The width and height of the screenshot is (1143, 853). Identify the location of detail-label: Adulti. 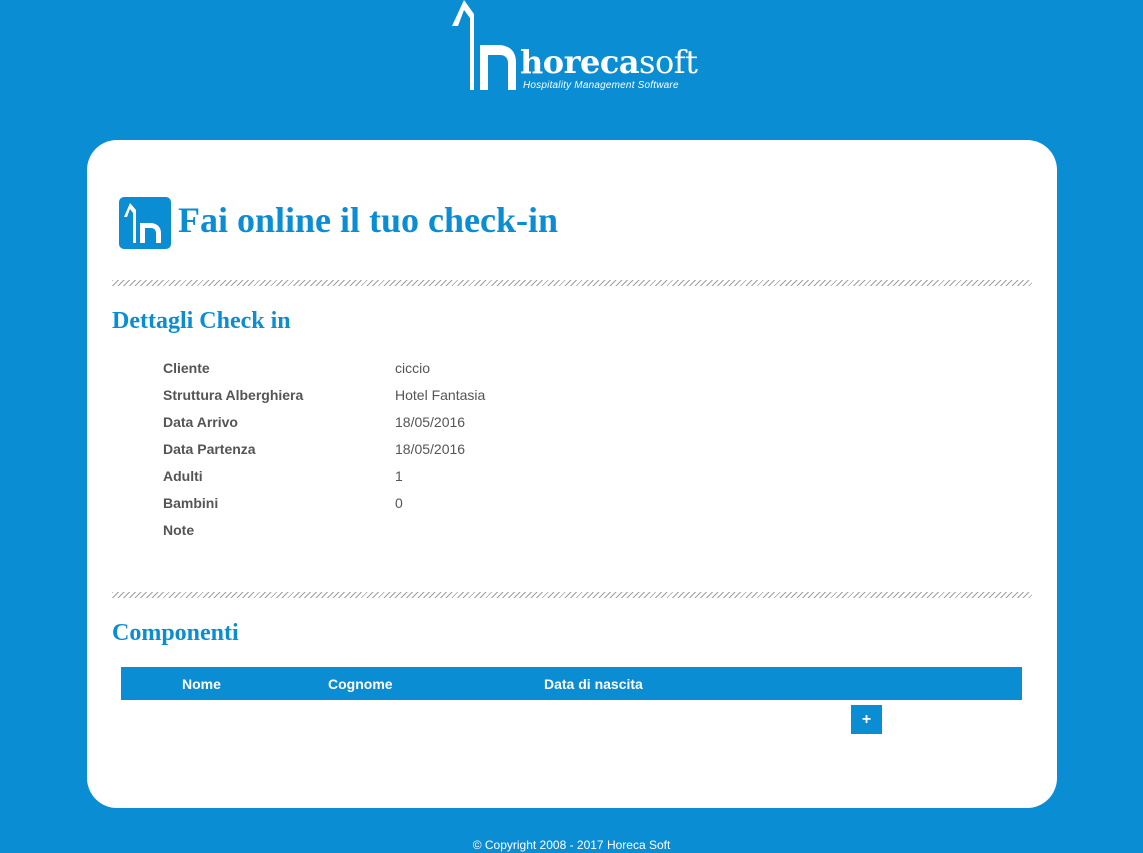
(183, 476).